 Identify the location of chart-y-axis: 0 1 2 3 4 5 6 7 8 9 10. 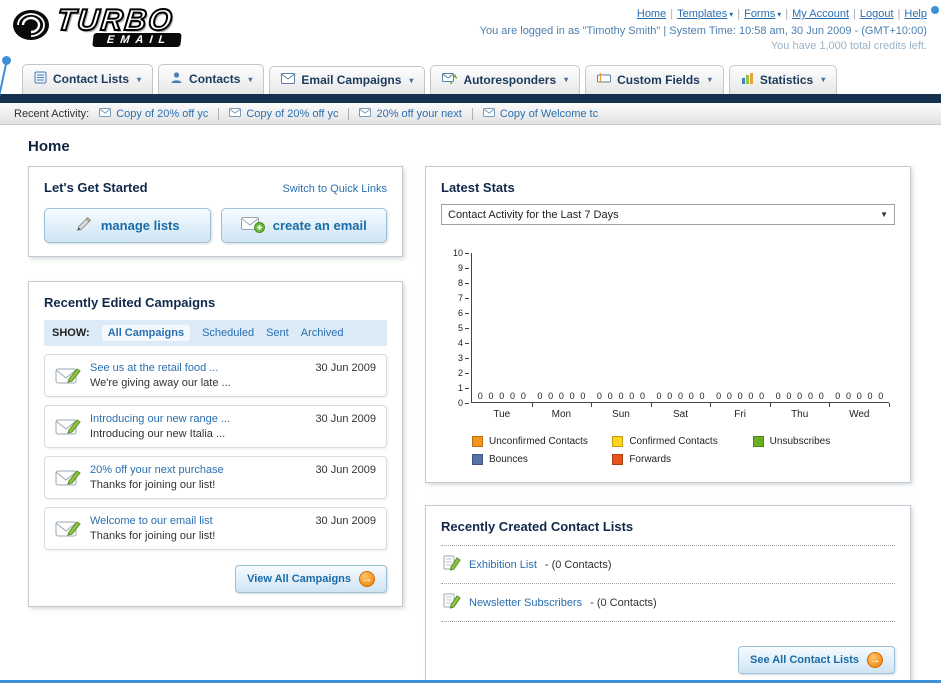
(459, 328).